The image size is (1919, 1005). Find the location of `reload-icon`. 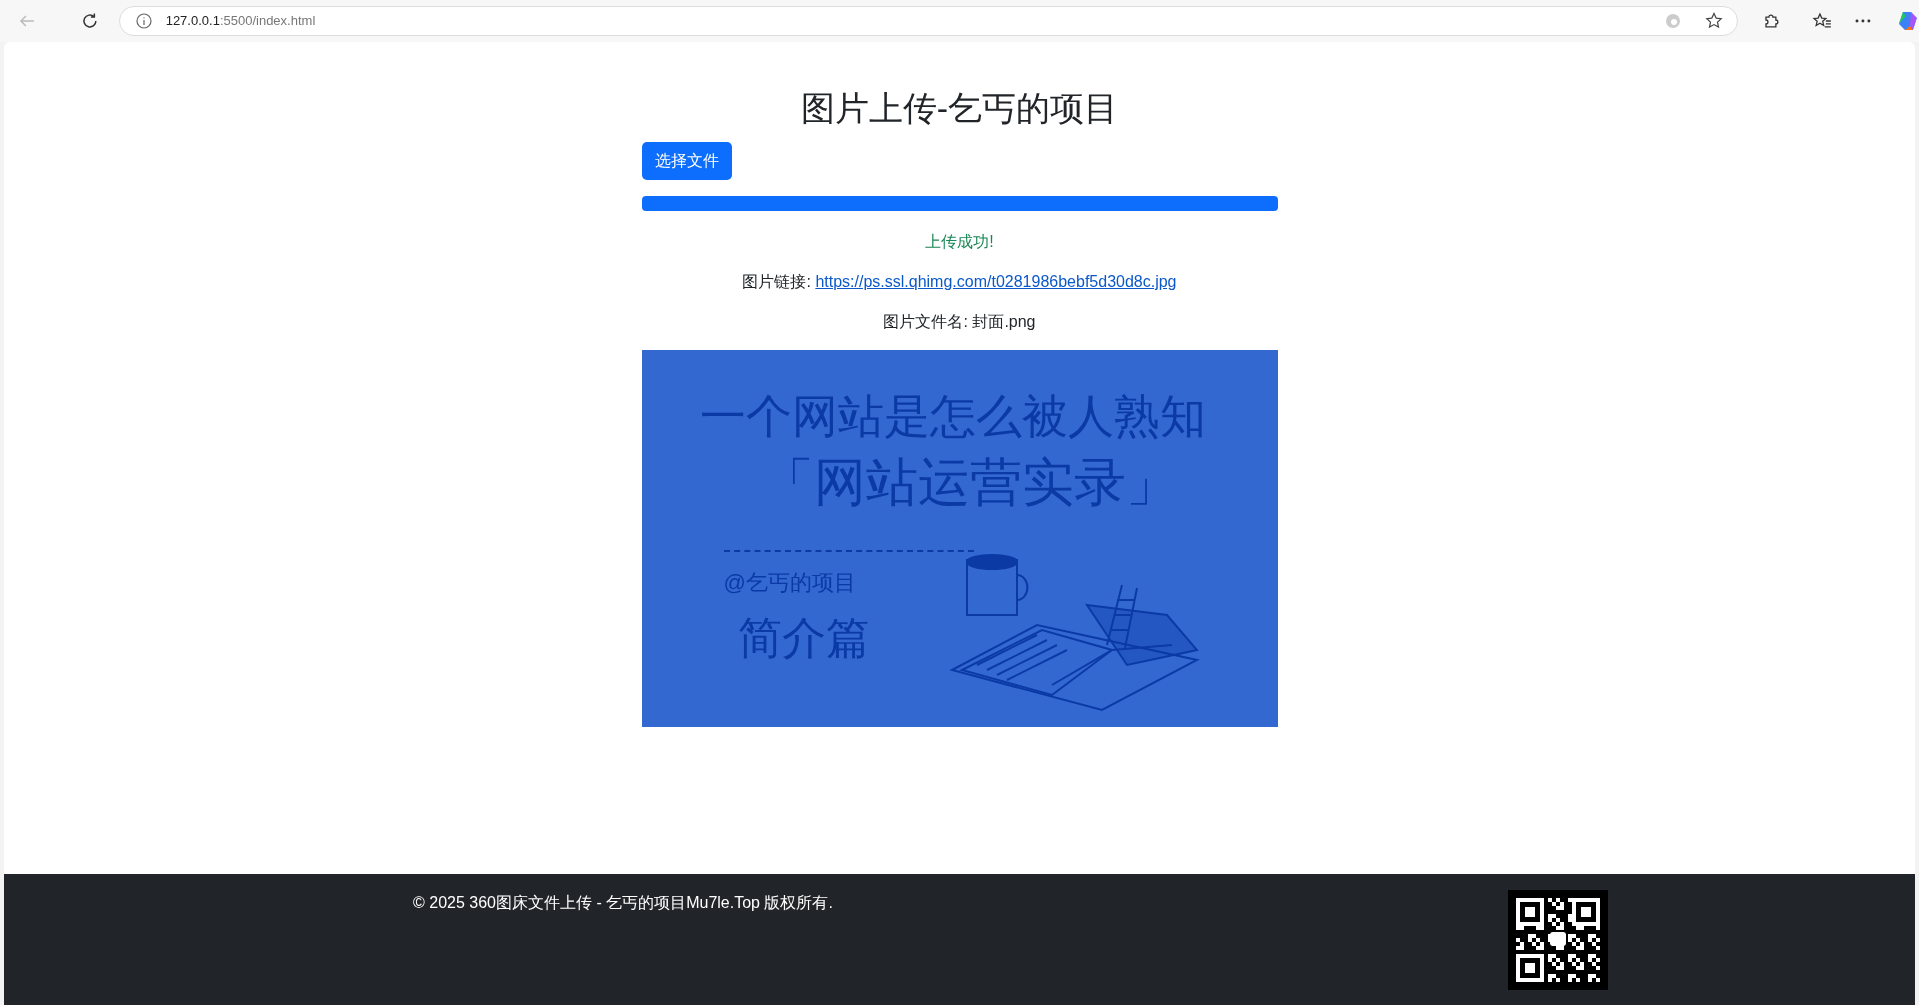

reload-icon is located at coordinates (89, 21).